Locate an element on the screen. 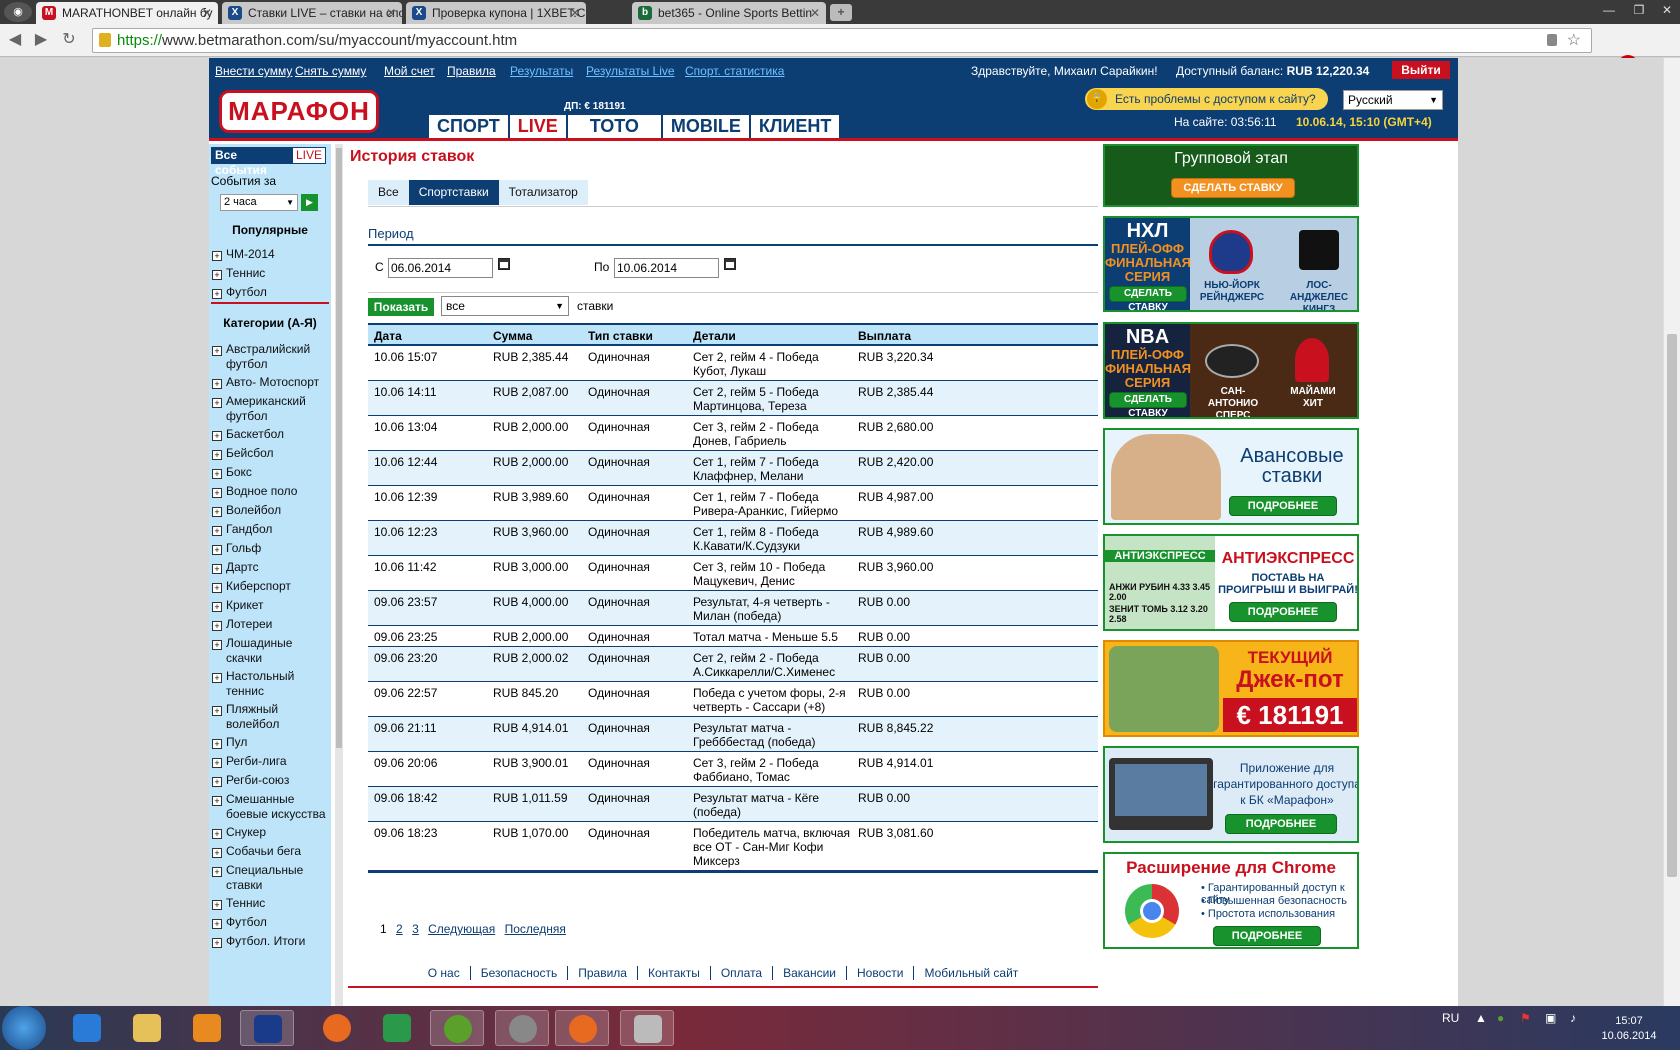 The image size is (1680, 1050). show-button: Показать is located at coordinates (401, 307).